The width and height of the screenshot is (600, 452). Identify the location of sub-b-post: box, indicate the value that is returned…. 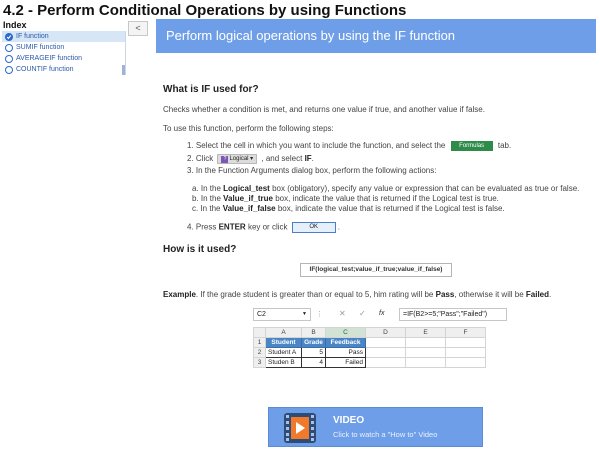
(387, 198).